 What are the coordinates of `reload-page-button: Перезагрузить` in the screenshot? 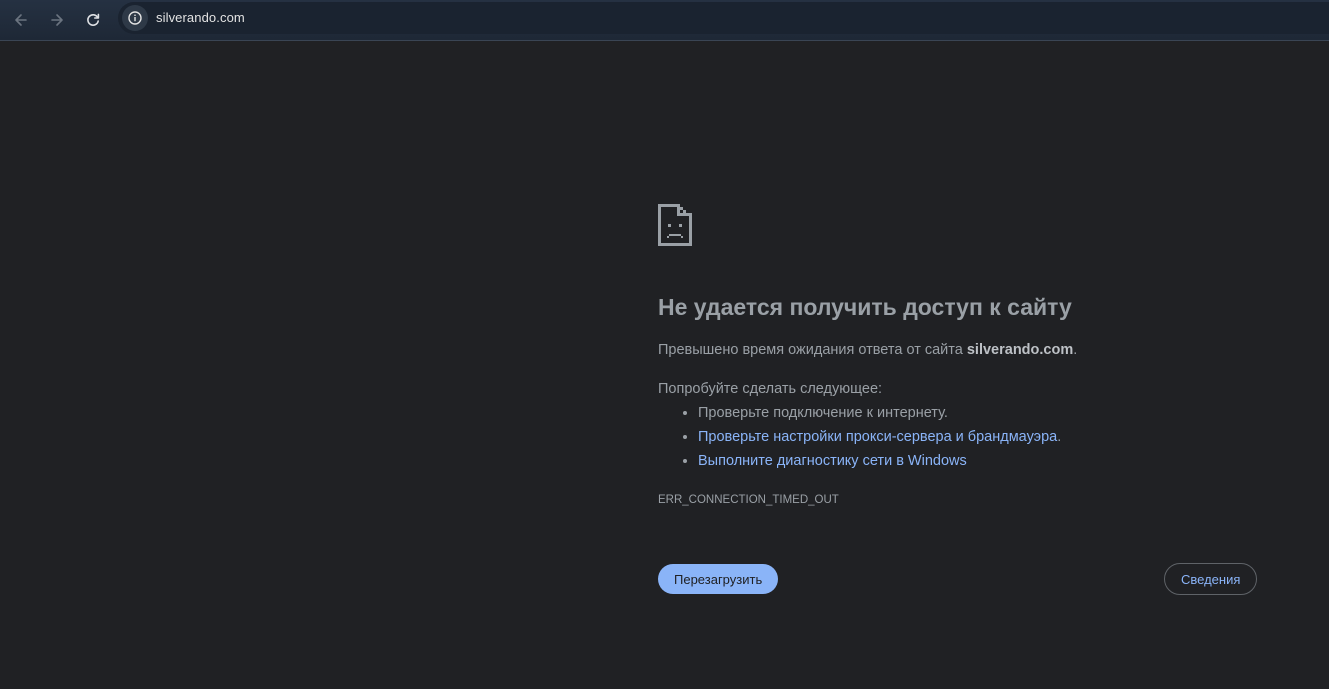 It's located at (718, 579).